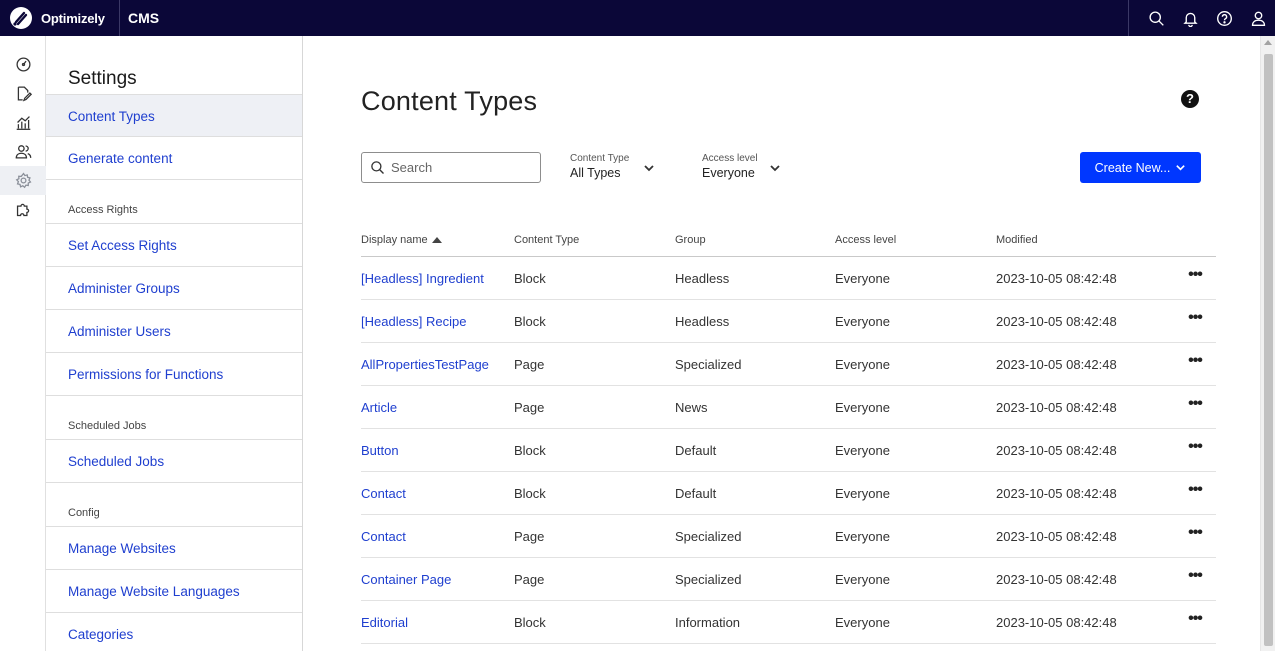 This screenshot has height=651, width=1275. What do you see at coordinates (174, 245) in the screenshot?
I see `nav-set-access-rights: Set Access Rights` at bounding box center [174, 245].